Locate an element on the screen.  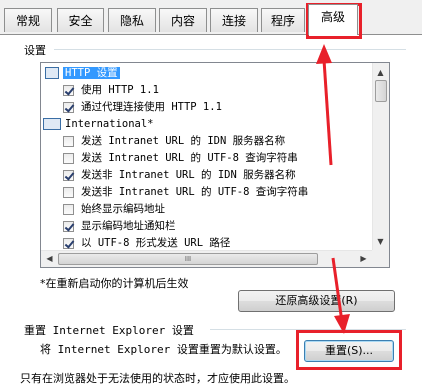
annotation-arrows is located at coordinates (333, 189).